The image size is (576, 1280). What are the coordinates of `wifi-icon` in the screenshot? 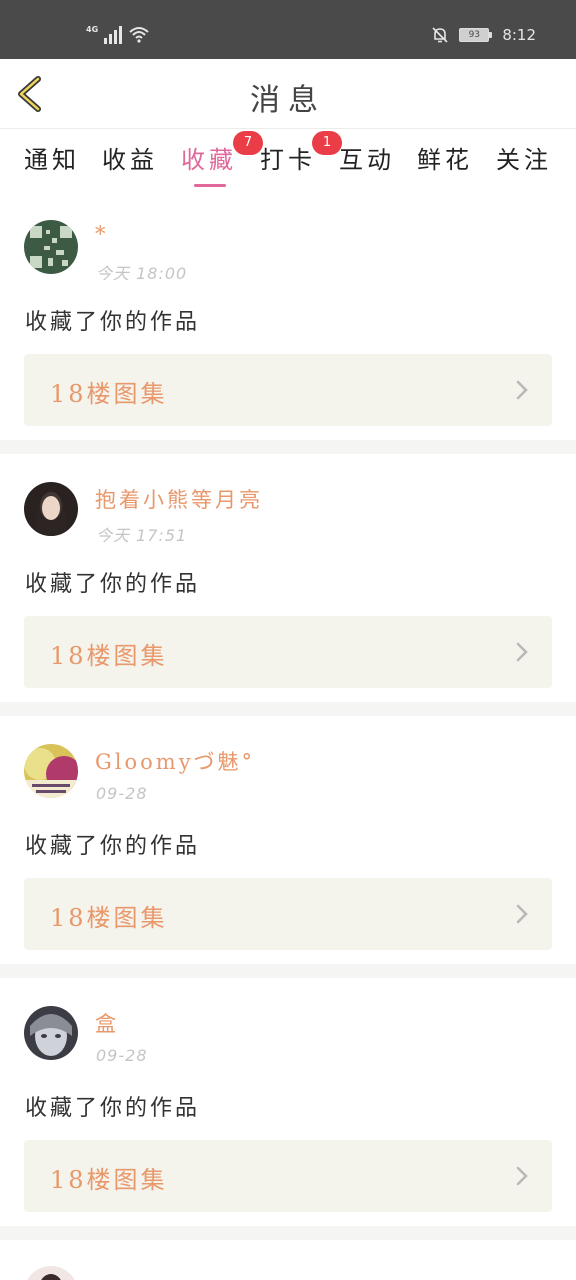 It's located at (139, 35).